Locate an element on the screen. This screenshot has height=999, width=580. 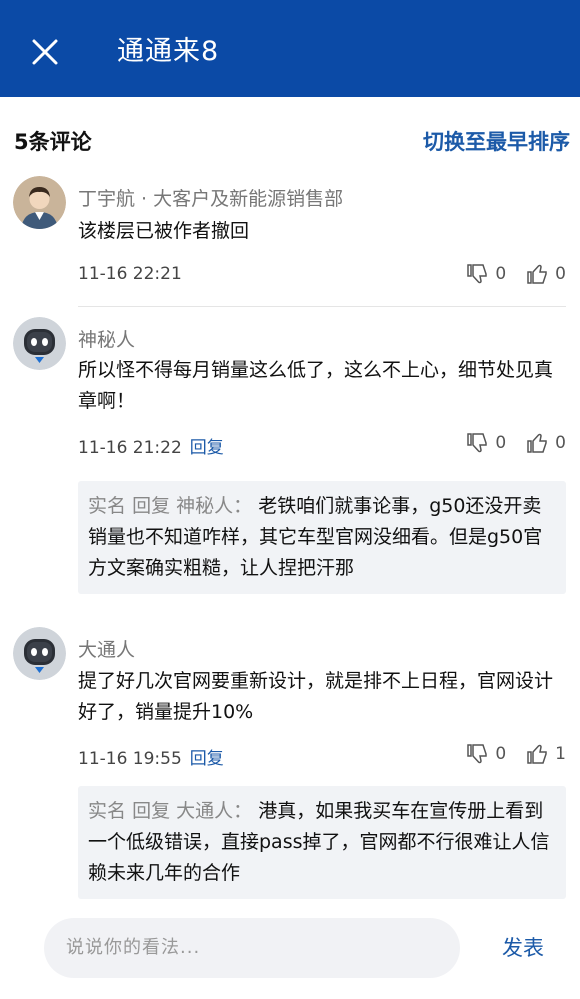
comment-text: 所以怪不得每月销量这么低了，这么不上心，细节处见真章啊！ is located at coordinates (316, 385).